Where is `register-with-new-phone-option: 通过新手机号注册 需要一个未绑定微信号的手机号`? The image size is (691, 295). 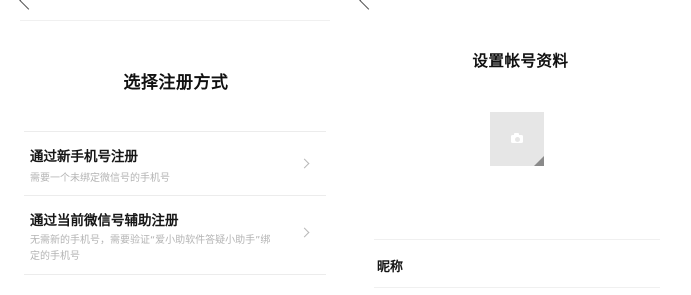
register-with-new-phone-option: 通过新手机号注册 需要一个未绑定微信号的手机号 is located at coordinates (175, 164).